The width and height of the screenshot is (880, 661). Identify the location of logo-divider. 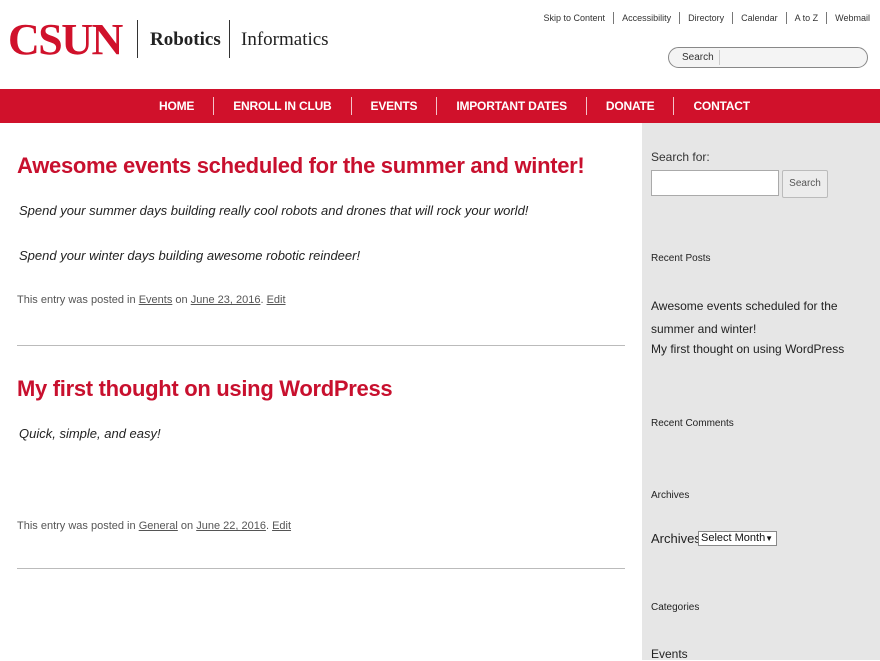
(137, 39).